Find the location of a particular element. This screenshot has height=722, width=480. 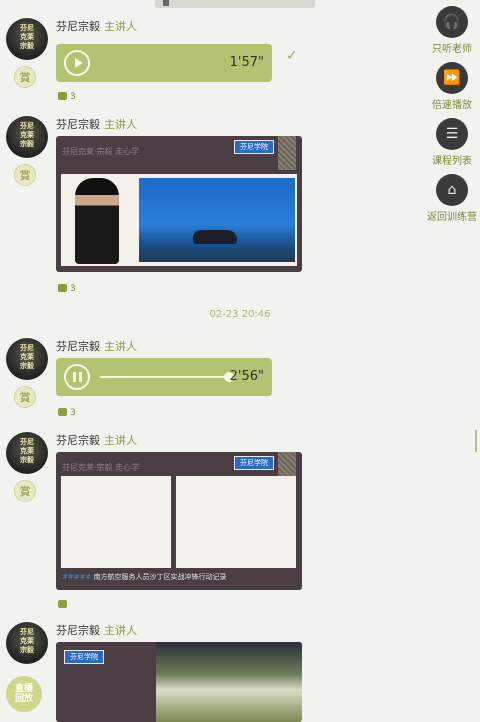

card-image is located at coordinates (179, 220).